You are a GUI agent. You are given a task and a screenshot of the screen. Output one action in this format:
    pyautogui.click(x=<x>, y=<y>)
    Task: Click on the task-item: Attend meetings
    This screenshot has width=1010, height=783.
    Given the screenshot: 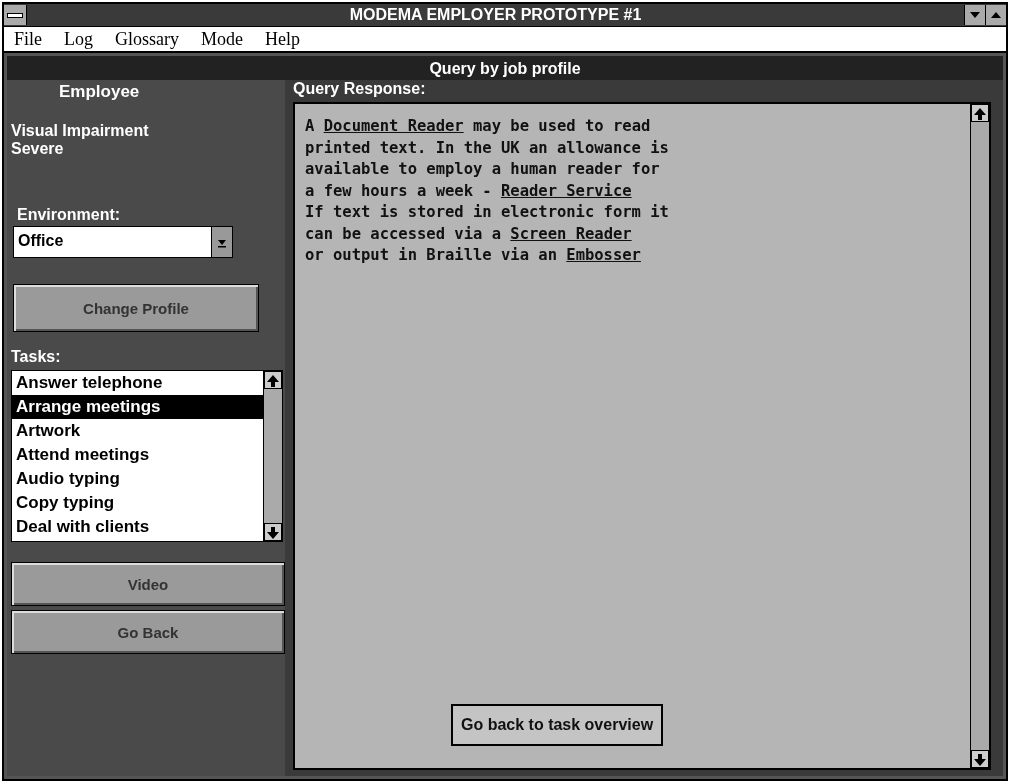 What is the action you would take?
    pyautogui.click(x=137, y=455)
    